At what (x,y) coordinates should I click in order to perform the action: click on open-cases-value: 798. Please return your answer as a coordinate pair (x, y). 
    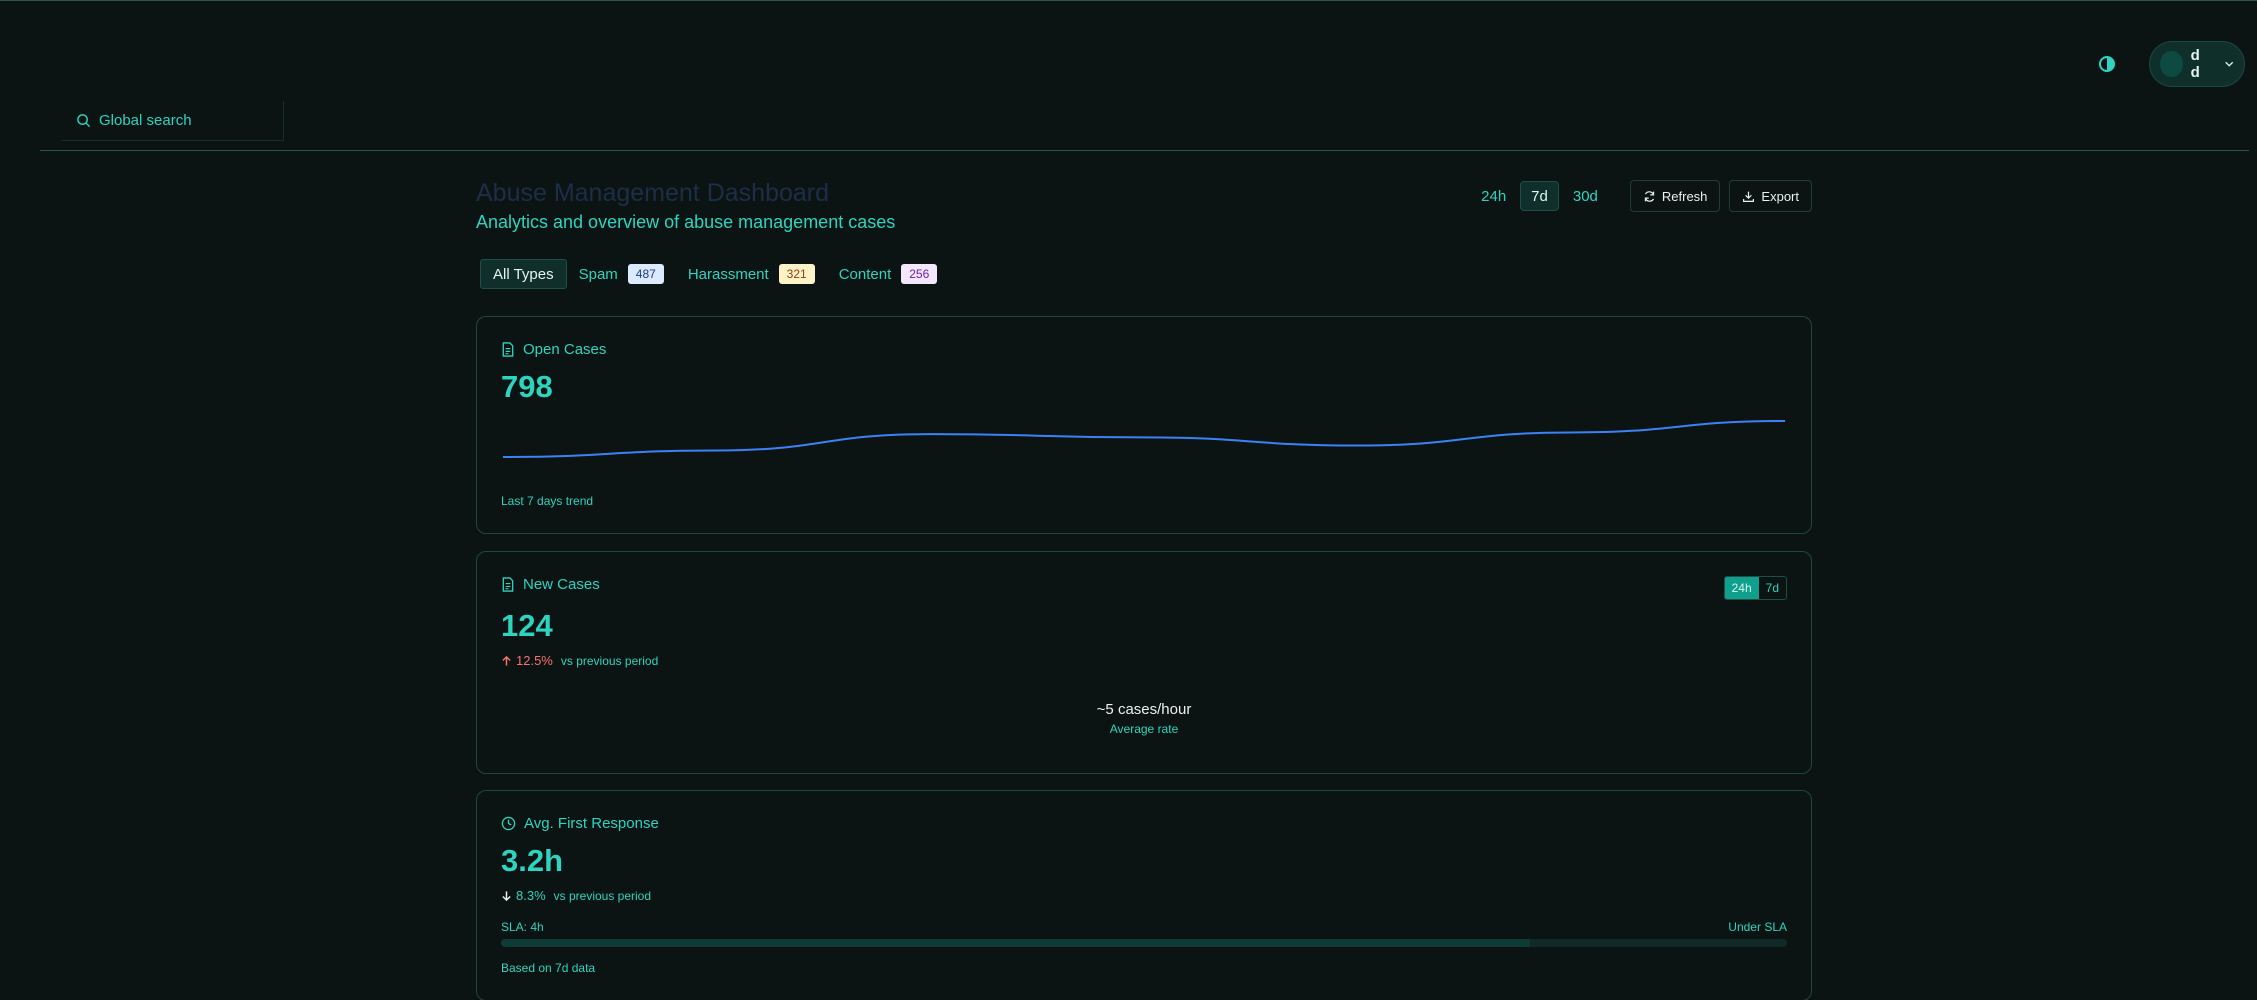
    Looking at the image, I should click on (527, 386).